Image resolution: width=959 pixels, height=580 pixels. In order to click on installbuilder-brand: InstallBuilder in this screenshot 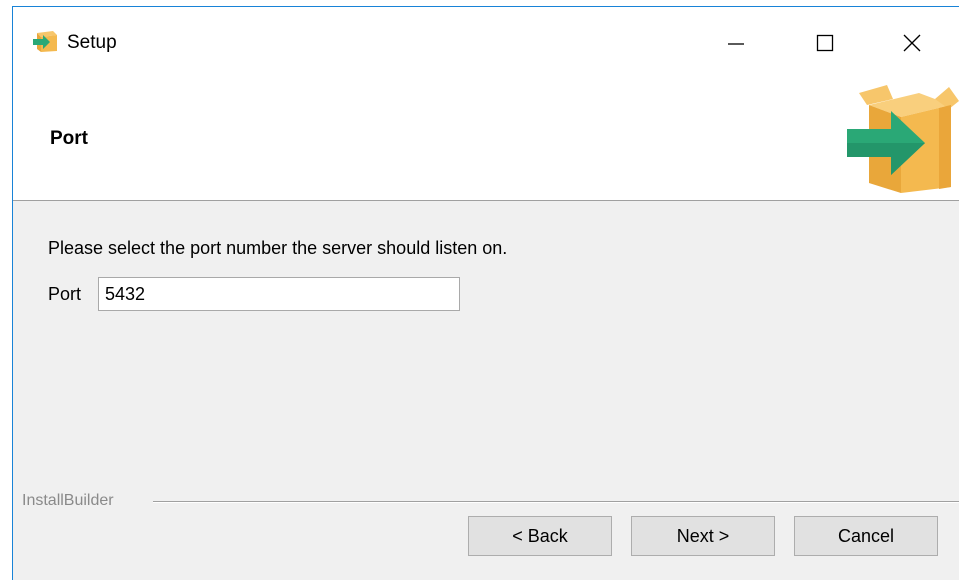, I will do `click(73, 501)`.